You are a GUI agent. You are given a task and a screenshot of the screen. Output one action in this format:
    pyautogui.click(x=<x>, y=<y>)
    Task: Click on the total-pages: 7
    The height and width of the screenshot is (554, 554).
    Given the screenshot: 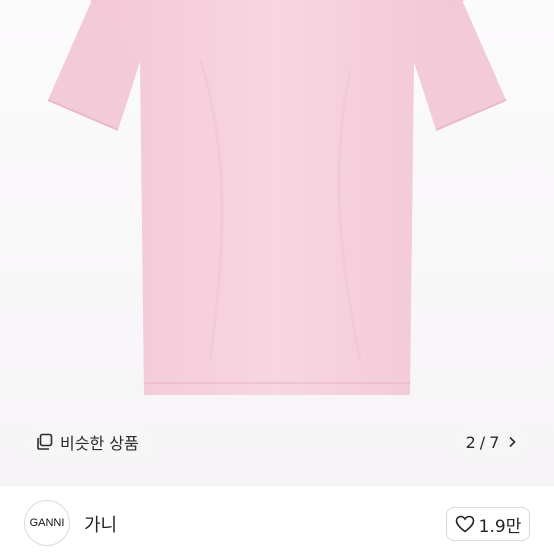 What is the action you would take?
    pyautogui.click(x=494, y=442)
    